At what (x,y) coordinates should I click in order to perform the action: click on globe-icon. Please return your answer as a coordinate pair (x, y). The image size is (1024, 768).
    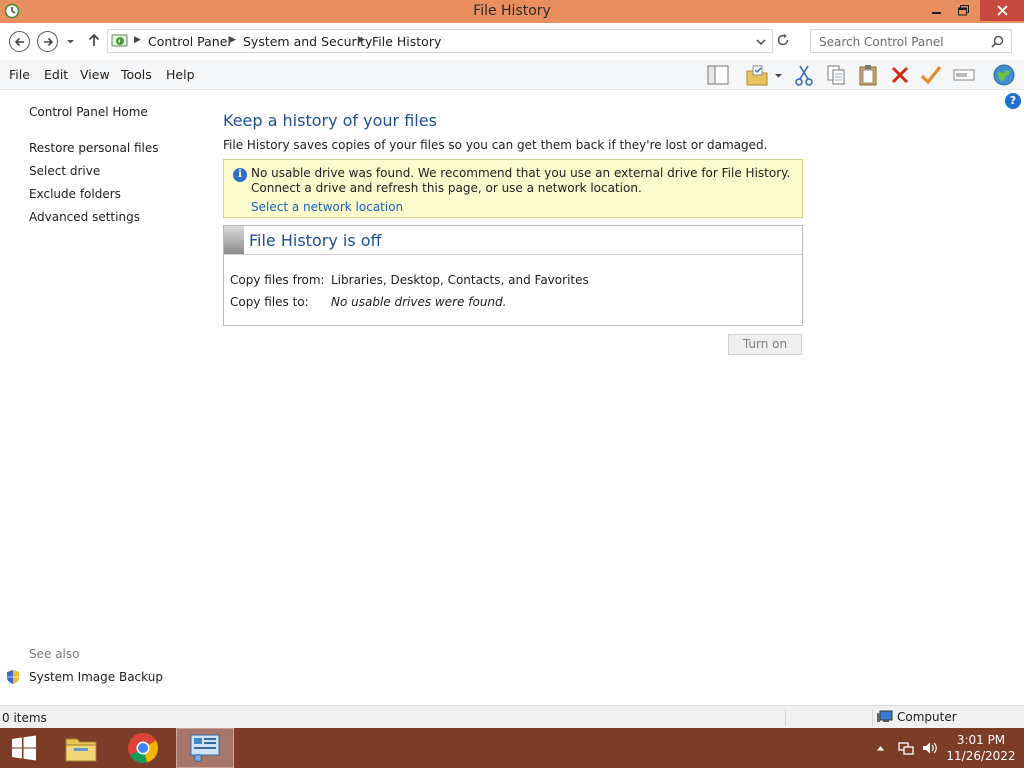
    Looking at the image, I should click on (1004, 75).